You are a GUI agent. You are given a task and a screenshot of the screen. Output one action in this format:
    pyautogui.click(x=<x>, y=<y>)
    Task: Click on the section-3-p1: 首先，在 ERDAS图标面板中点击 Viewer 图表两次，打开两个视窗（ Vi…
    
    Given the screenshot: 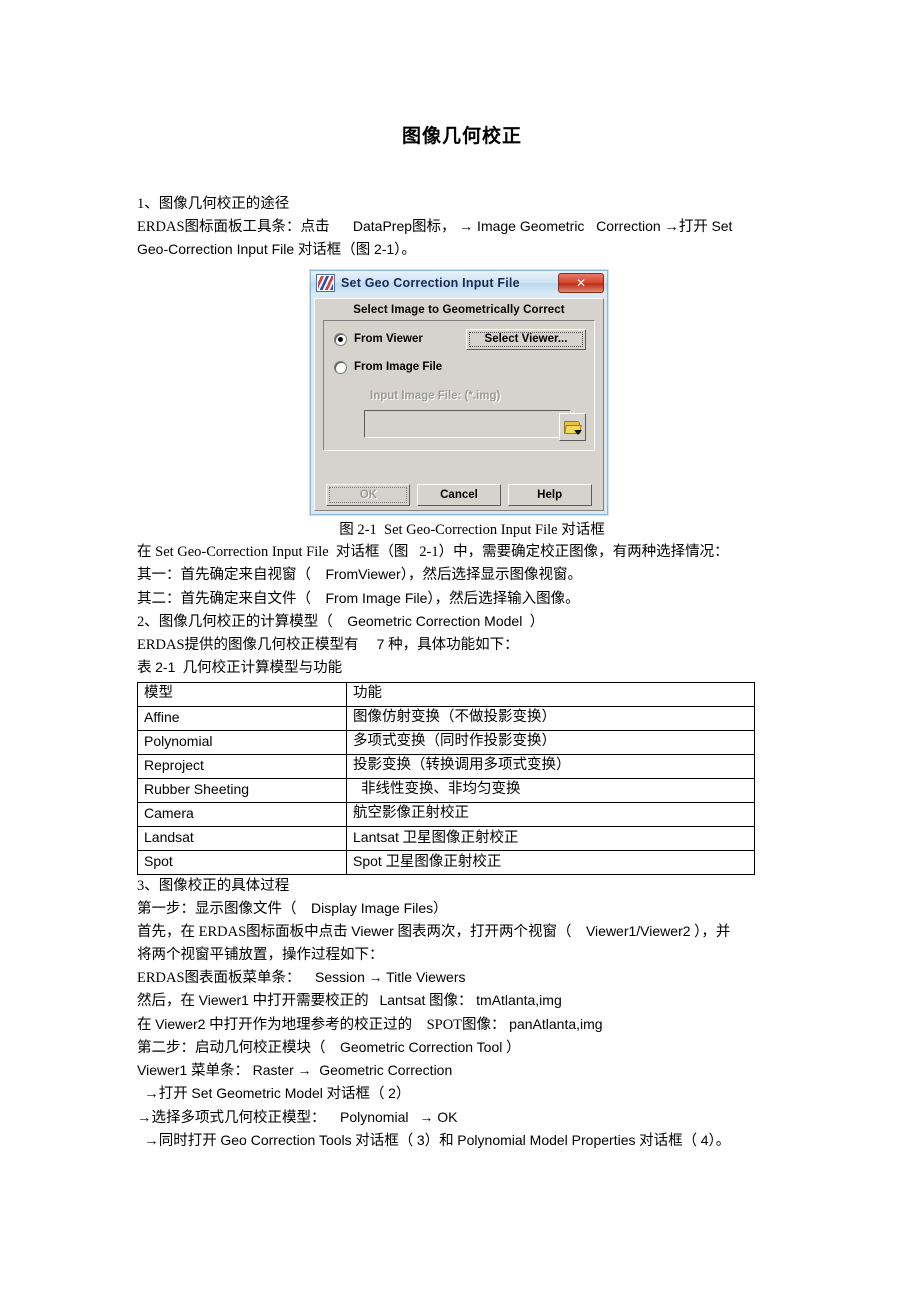 What is the action you would take?
    pyautogui.click(x=462, y=931)
    